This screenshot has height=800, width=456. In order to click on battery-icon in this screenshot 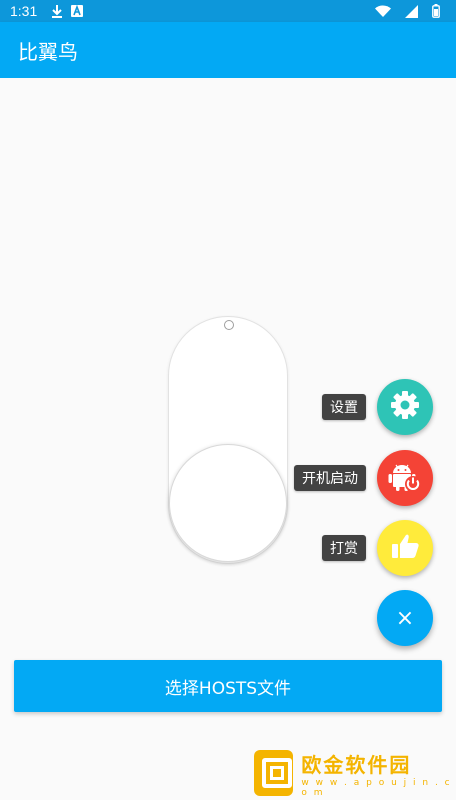, I will do `click(436, 11)`.